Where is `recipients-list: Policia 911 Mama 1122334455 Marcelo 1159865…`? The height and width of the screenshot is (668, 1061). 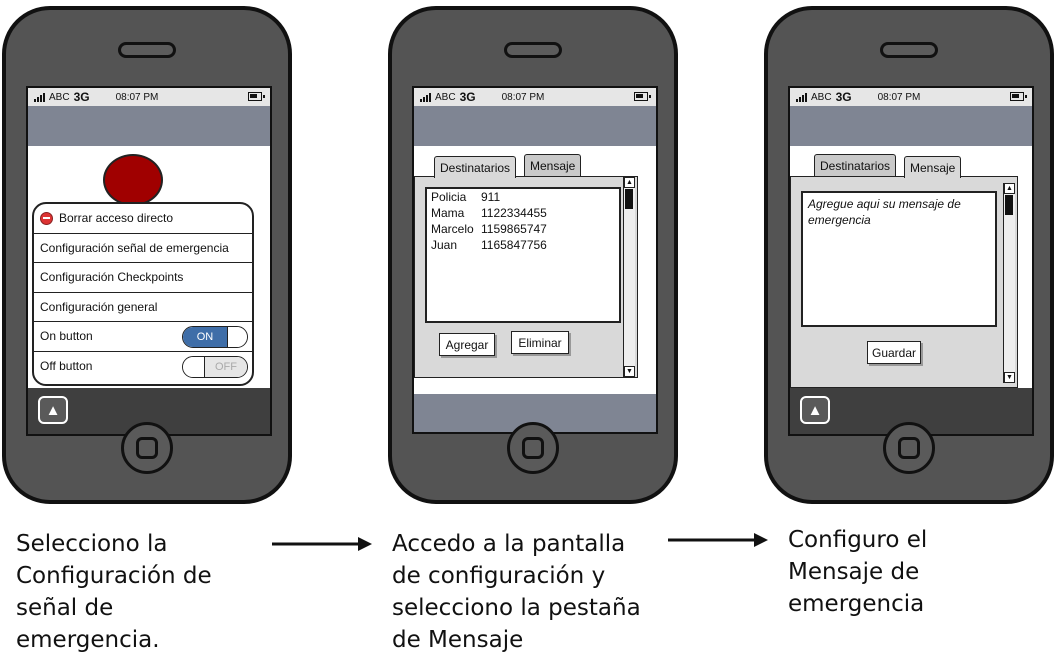 recipients-list: Policia 911 Mama 1122334455 Marcelo 1159865… is located at coordinates (523, 255).